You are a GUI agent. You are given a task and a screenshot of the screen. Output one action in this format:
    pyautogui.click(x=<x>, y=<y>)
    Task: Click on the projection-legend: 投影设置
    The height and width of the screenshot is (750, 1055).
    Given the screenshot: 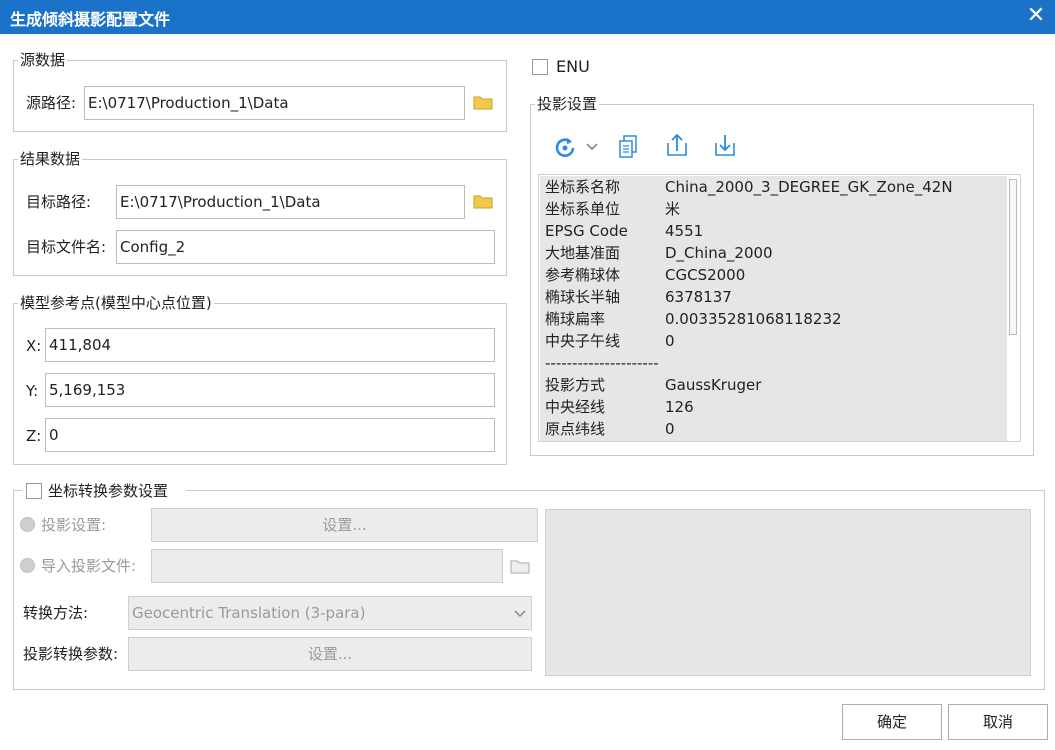 What is the action you would take?
    pyautogui.click(x=567, y=104)
    